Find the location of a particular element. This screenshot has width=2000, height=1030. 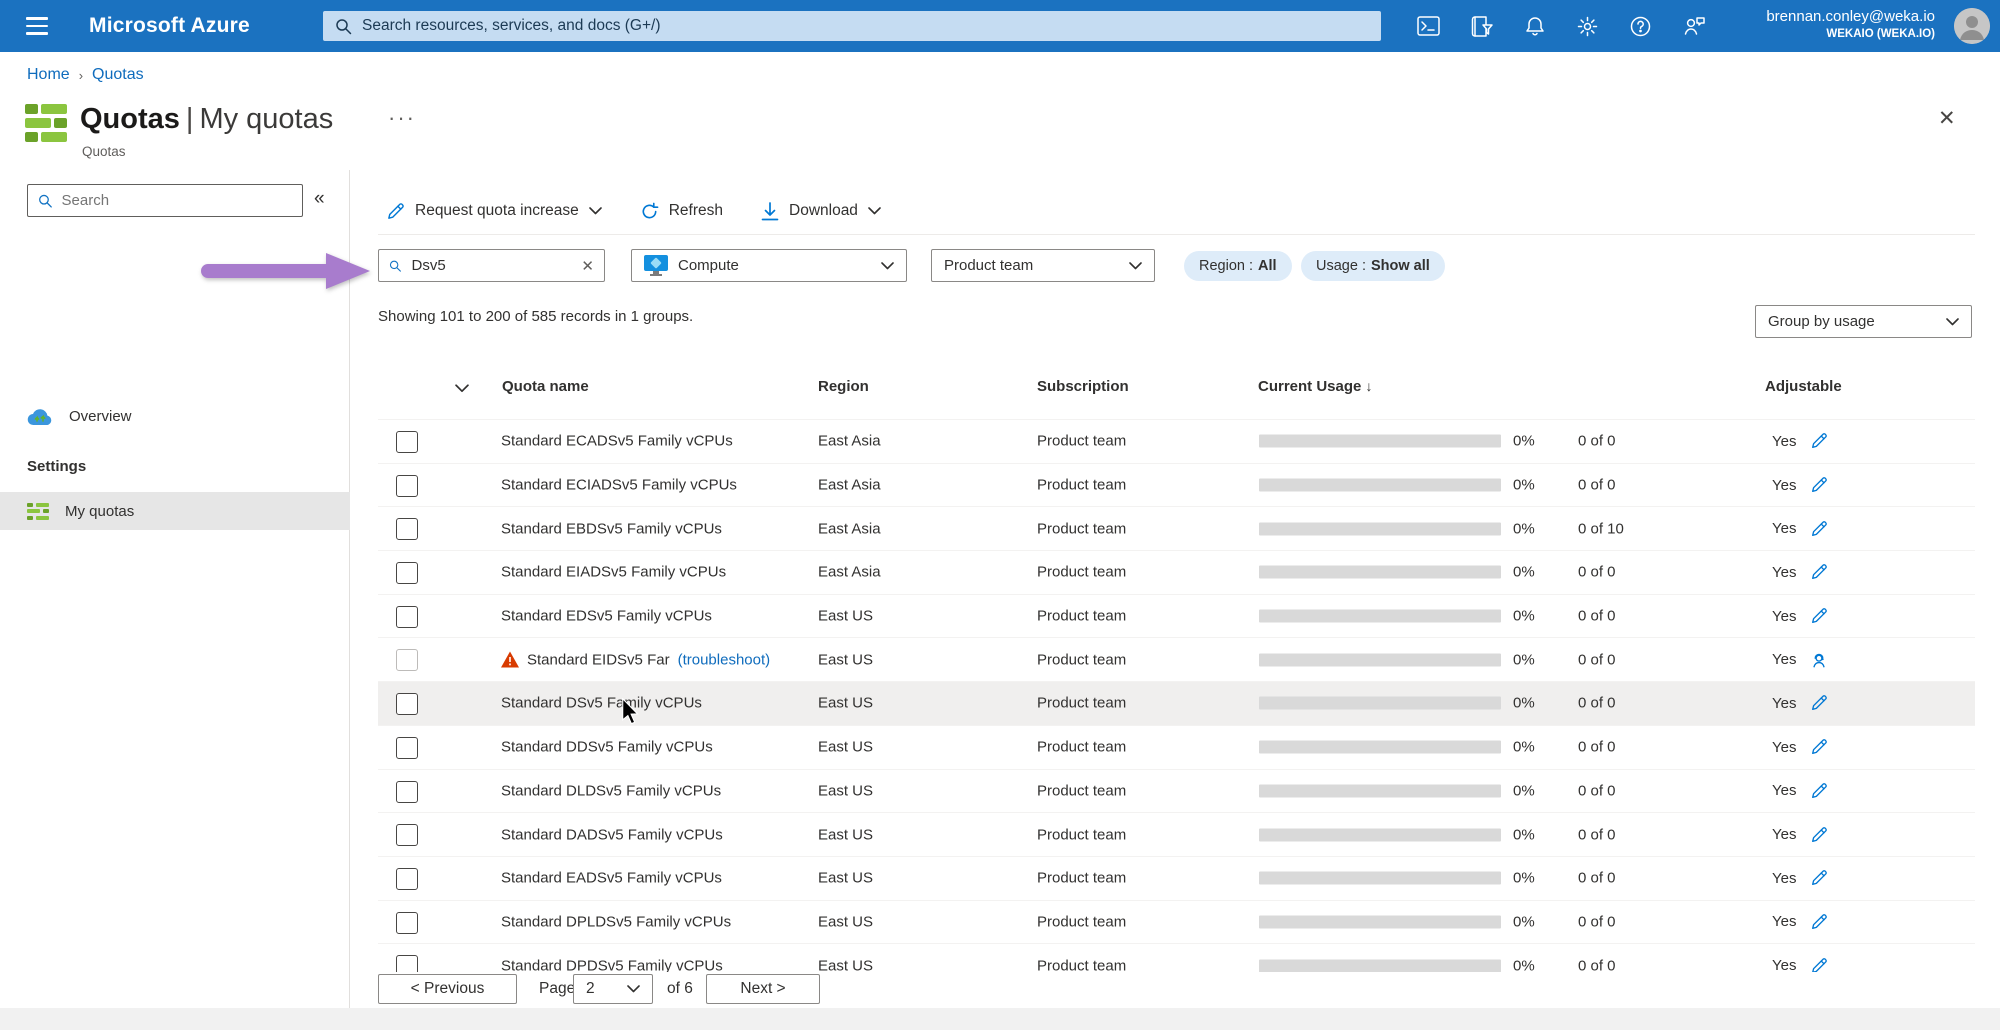

request-quota-increase-button: Request quota increase is located at coordinates (494, 211).